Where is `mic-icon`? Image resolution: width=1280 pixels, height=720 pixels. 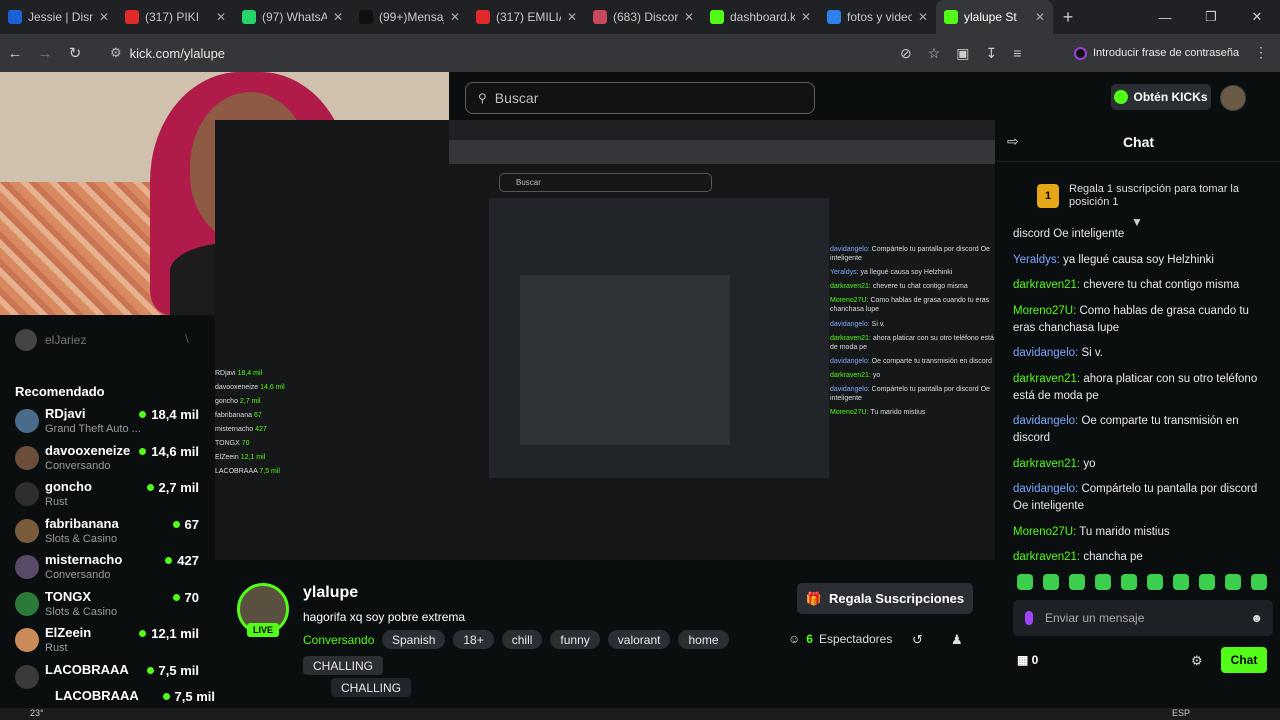
mic-icon is located at coordinates (1029, 618).